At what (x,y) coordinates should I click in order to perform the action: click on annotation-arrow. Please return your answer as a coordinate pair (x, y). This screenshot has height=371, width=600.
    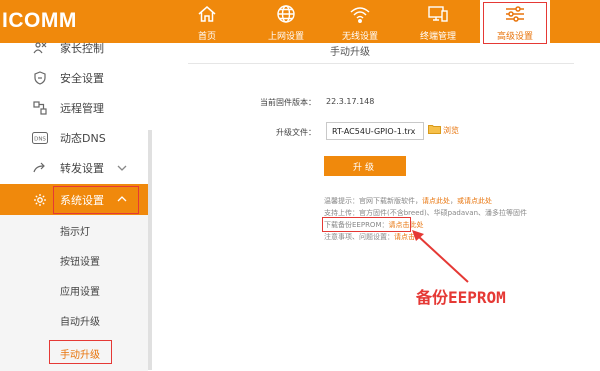
    Looking at the image, I should click on (440, 256).